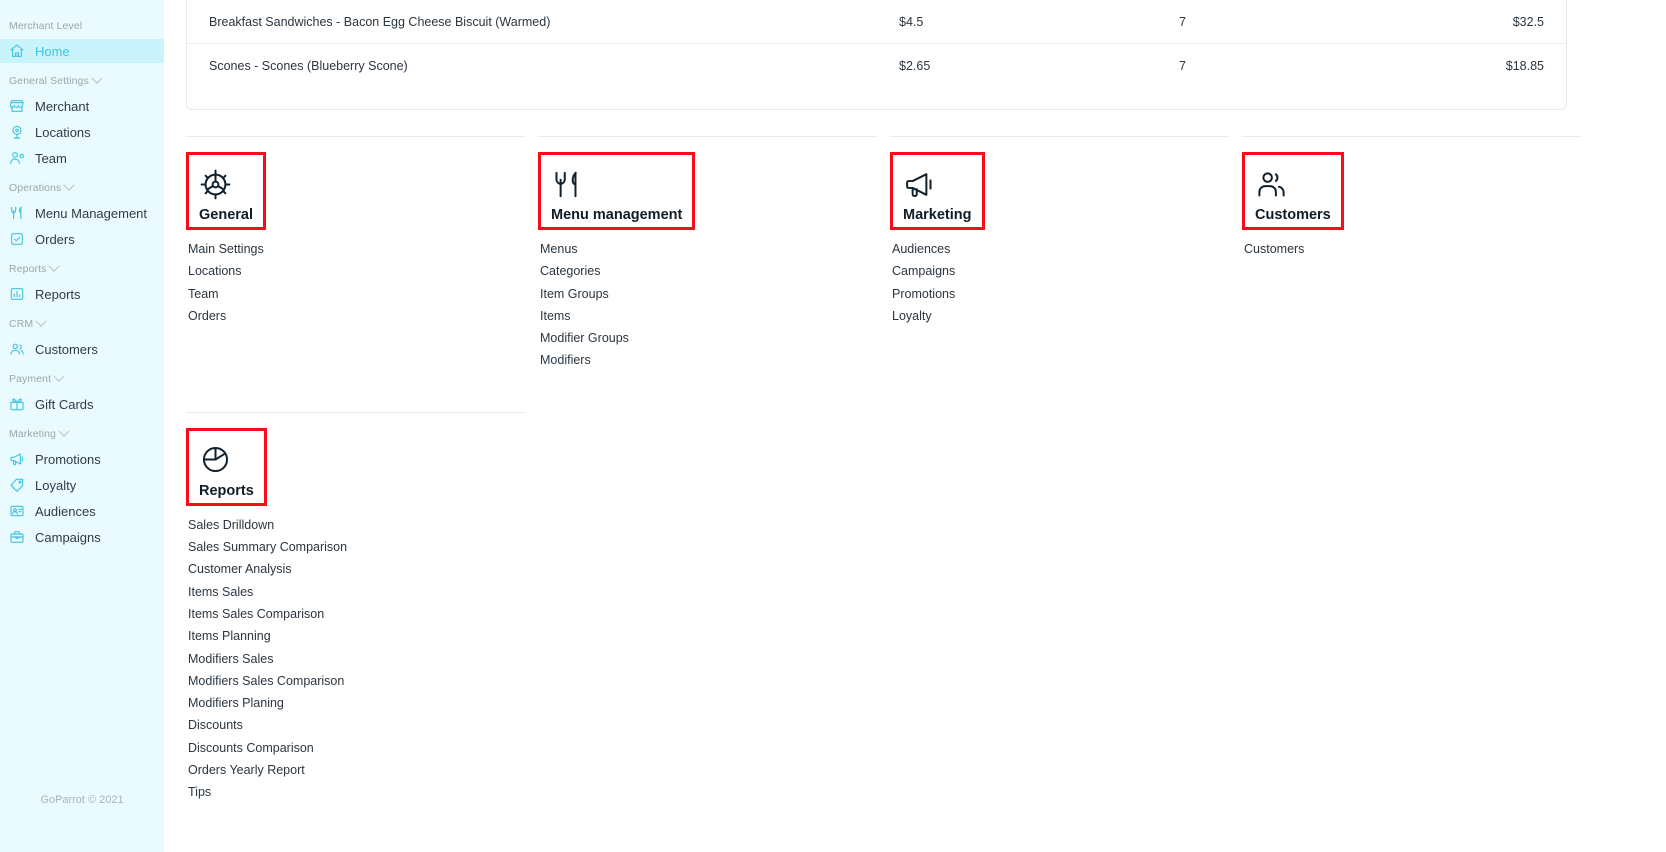  What do you see at coordinates (1067, 271) in the screenshot?
I see `card-link-campaigns: Campaigns` at bounding box center [1067, 271].